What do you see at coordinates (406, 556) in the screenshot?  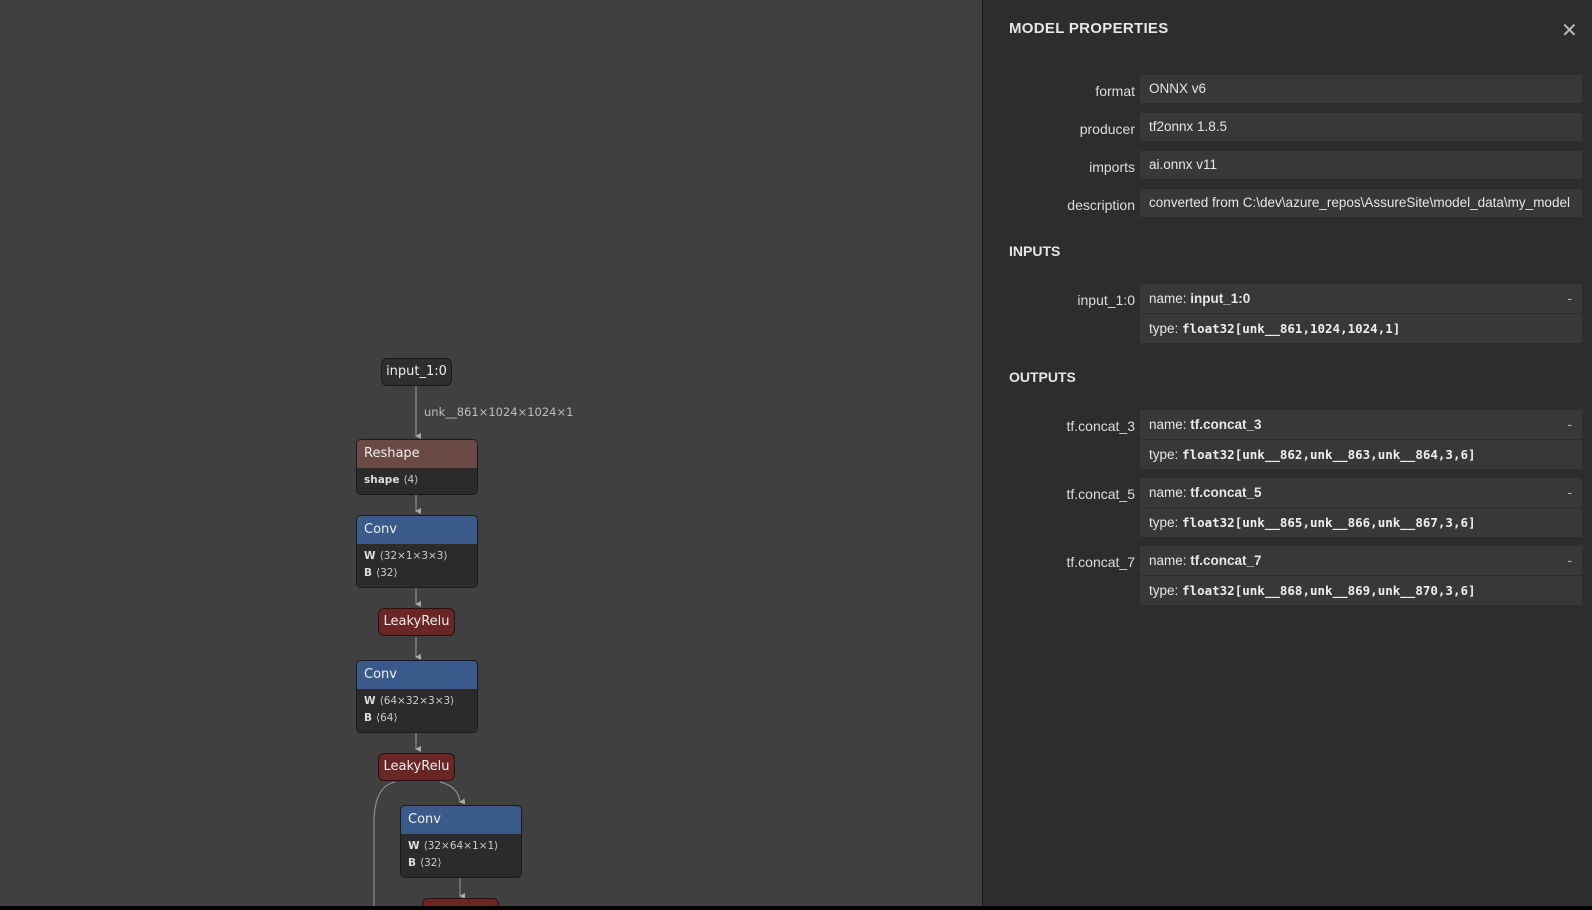 I see `node-attr: W ⟨32×1×3×3⟩` at bounding box center [406, 556].